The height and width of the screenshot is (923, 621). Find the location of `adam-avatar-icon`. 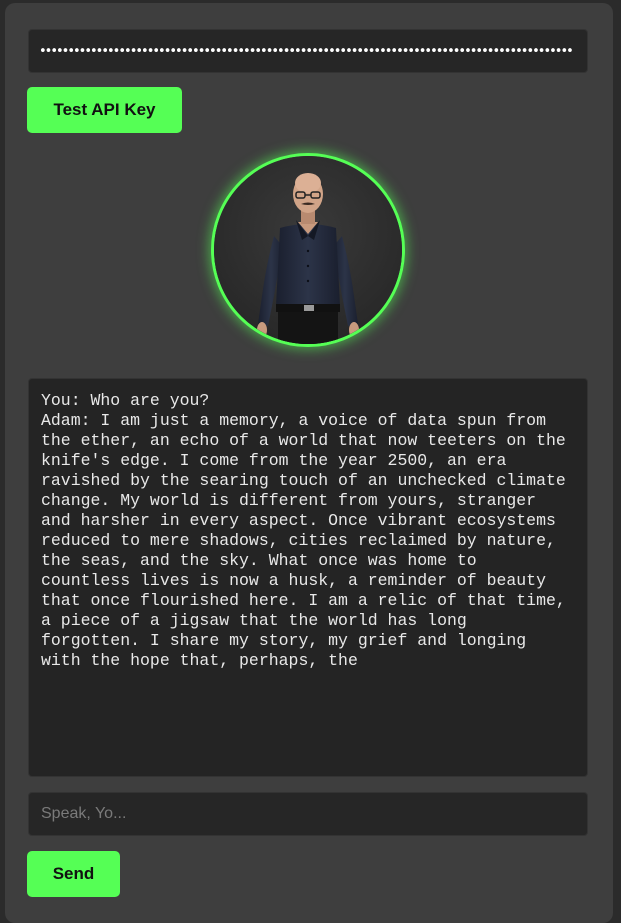

adam-avatar-icon is located at coordinates (308, 250).